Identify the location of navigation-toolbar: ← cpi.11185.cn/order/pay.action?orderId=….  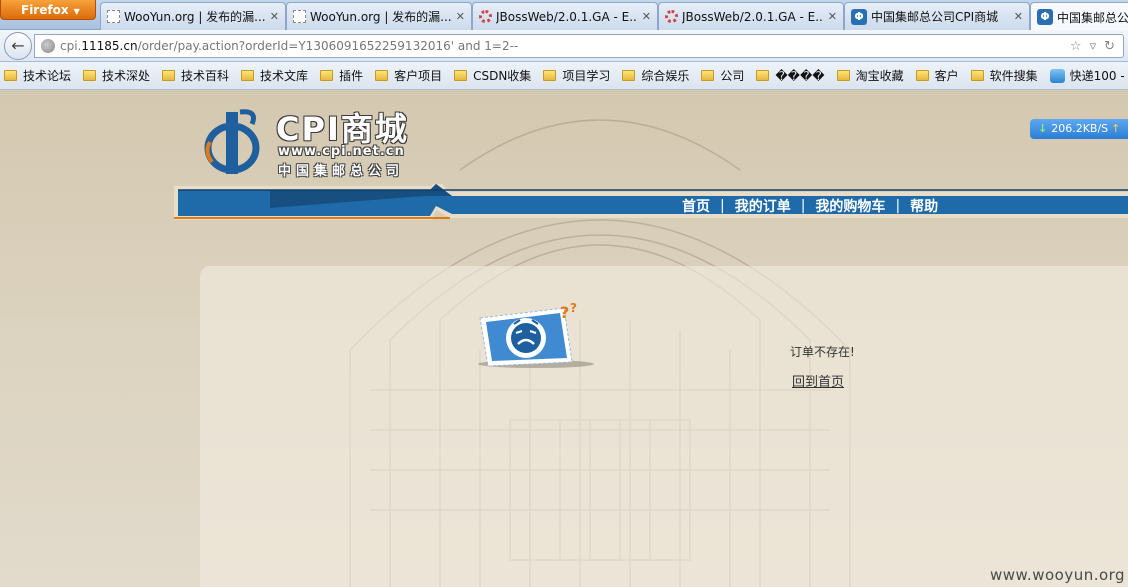
(564, 46).